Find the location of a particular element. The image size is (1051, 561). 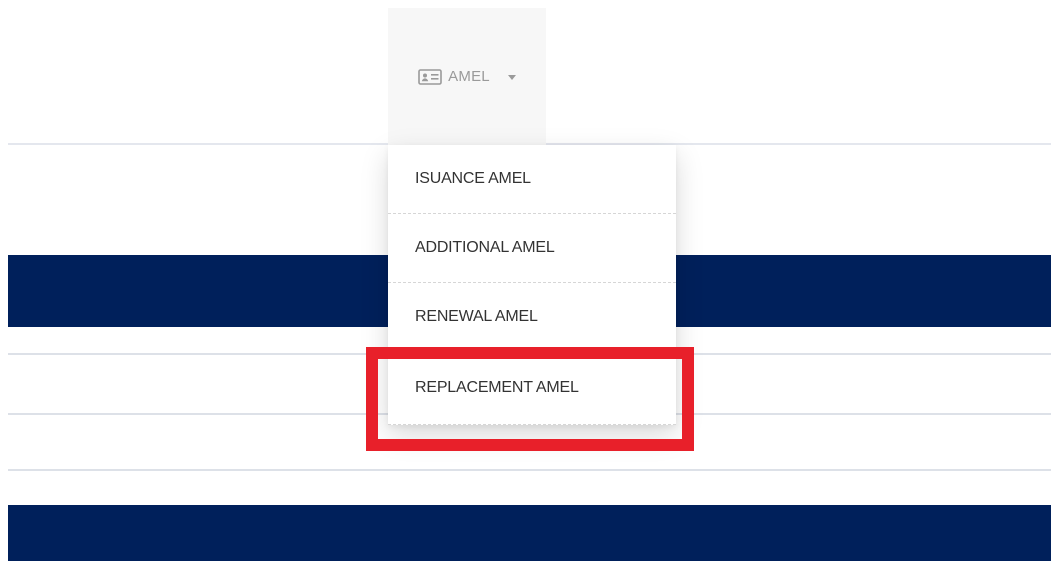

navy-footer-band is located at coordinates (529, 533).